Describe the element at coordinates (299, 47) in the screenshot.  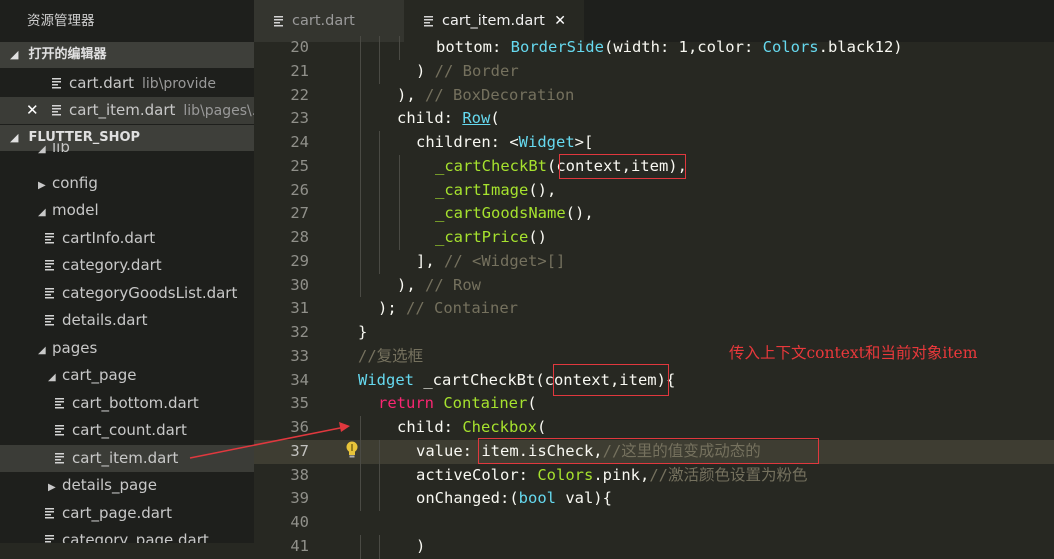
I see `line-number: 20` at that location.